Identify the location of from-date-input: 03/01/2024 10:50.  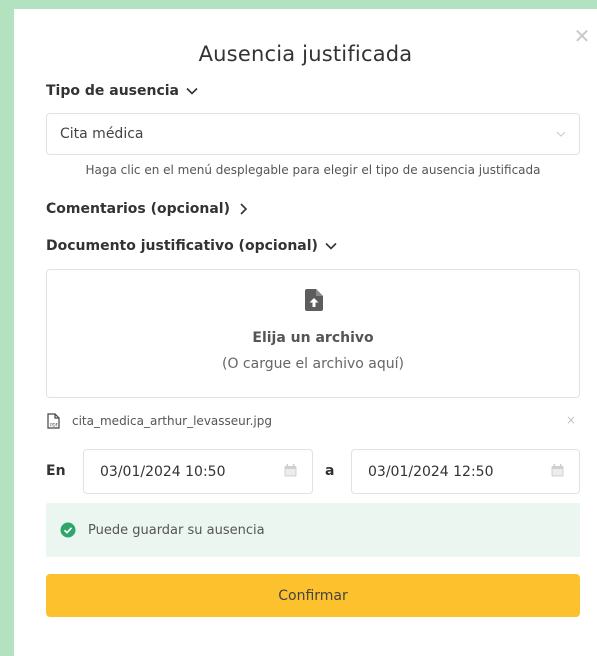
(198, 471).